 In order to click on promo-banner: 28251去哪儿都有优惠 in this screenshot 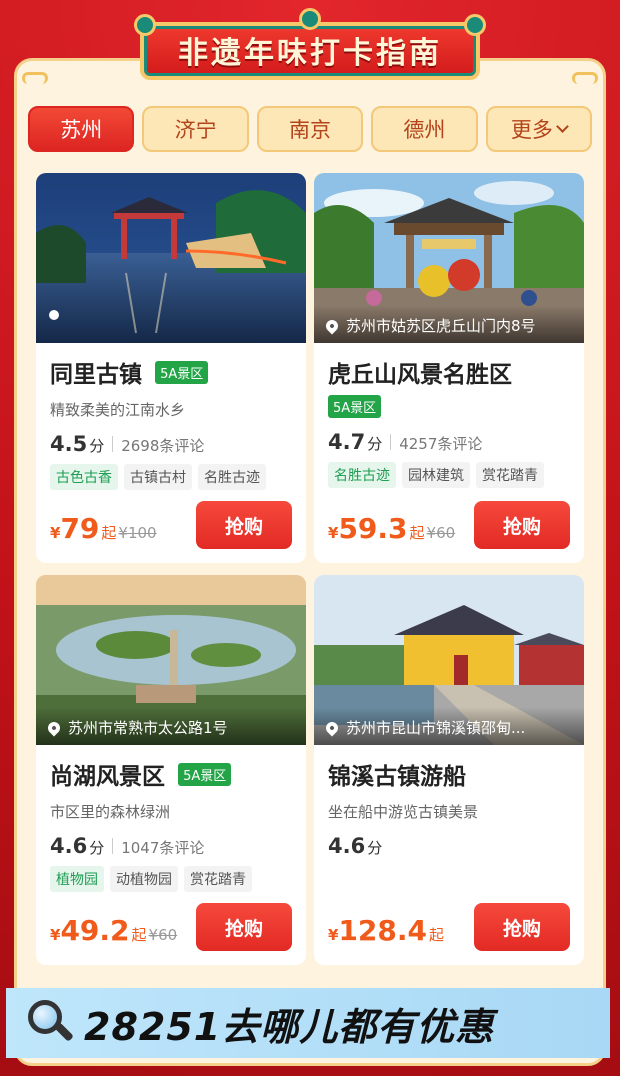, I will do `click(308, 1023)`.